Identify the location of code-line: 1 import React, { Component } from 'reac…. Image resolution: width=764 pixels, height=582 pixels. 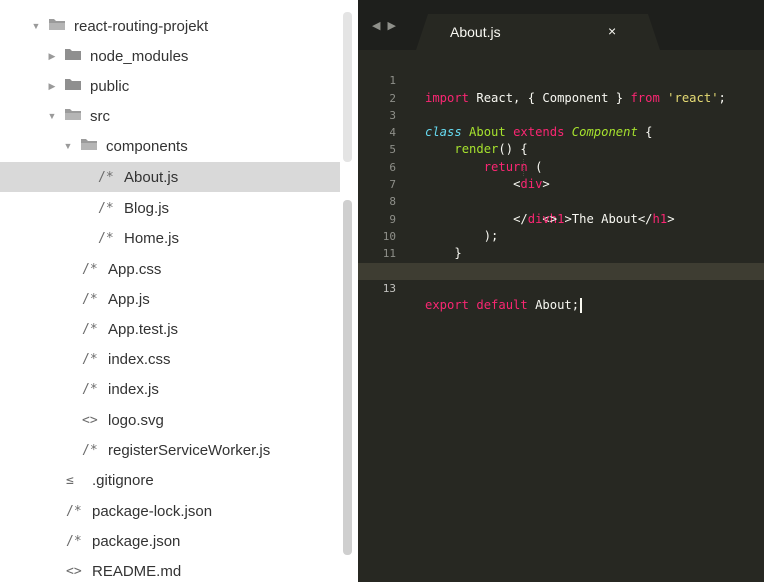
(561, 79).